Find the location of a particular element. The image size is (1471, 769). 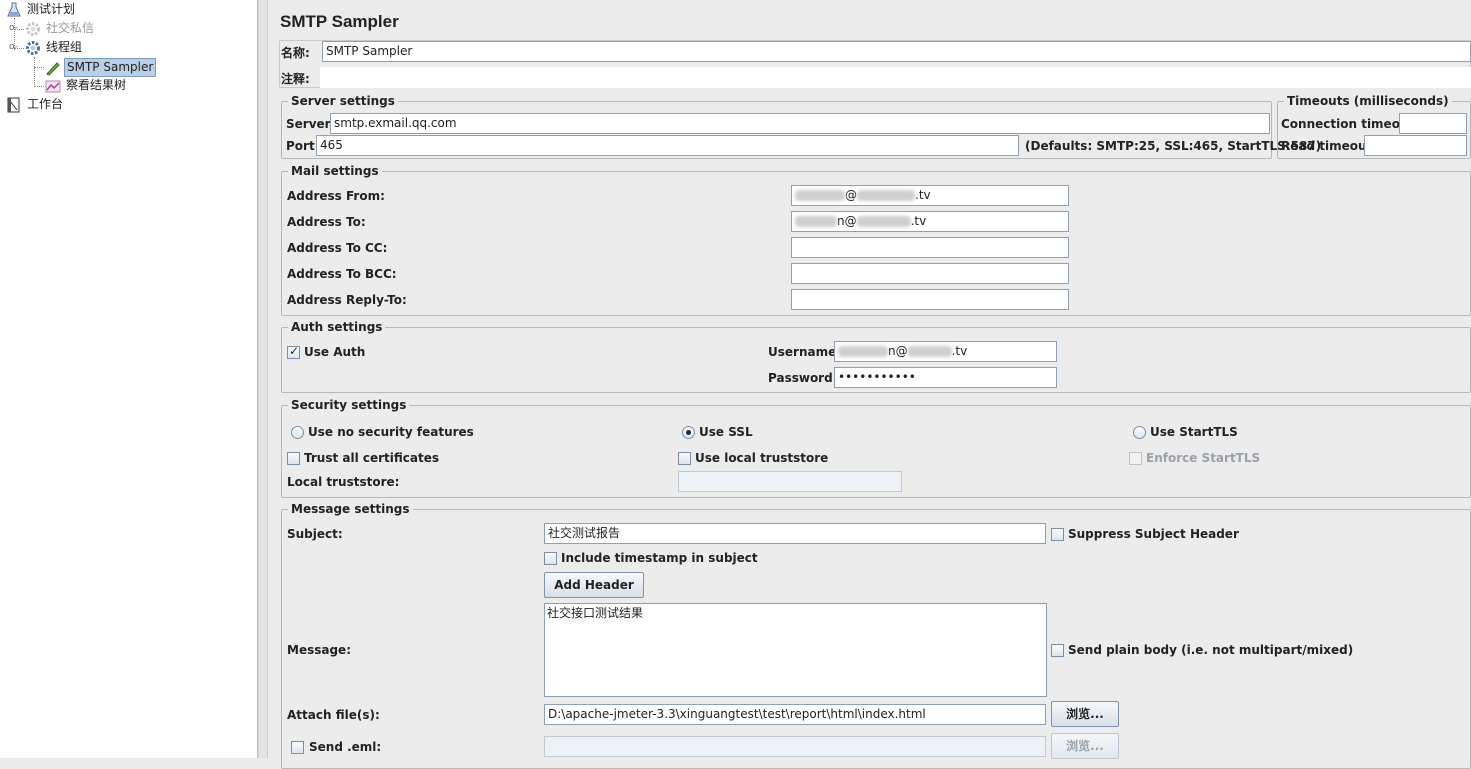

username-label: Username: is located at coordinates (805, 352).